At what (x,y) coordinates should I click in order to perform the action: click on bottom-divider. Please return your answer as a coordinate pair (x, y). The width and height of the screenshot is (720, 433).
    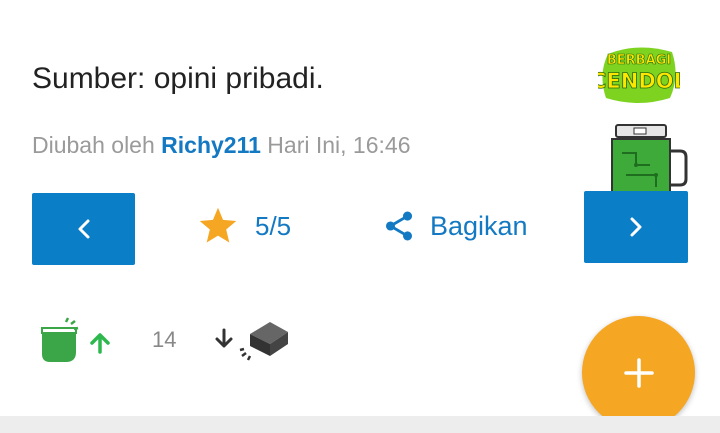
    Looking at the image, I should click on (360, 424).